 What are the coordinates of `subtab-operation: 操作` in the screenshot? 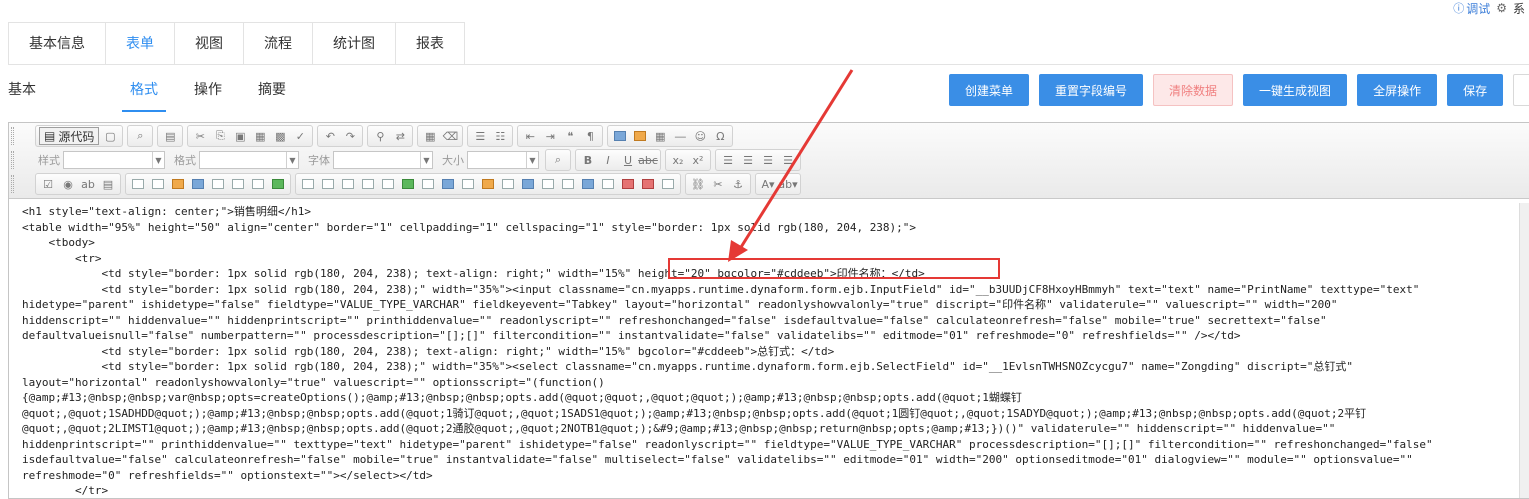 It's located at (208, 90).